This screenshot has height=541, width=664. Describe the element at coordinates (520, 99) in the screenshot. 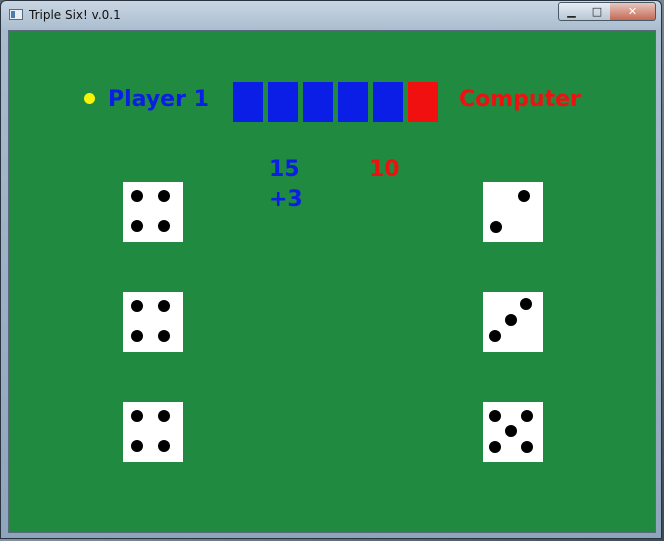

I see `computer-name: Computer` at that location.